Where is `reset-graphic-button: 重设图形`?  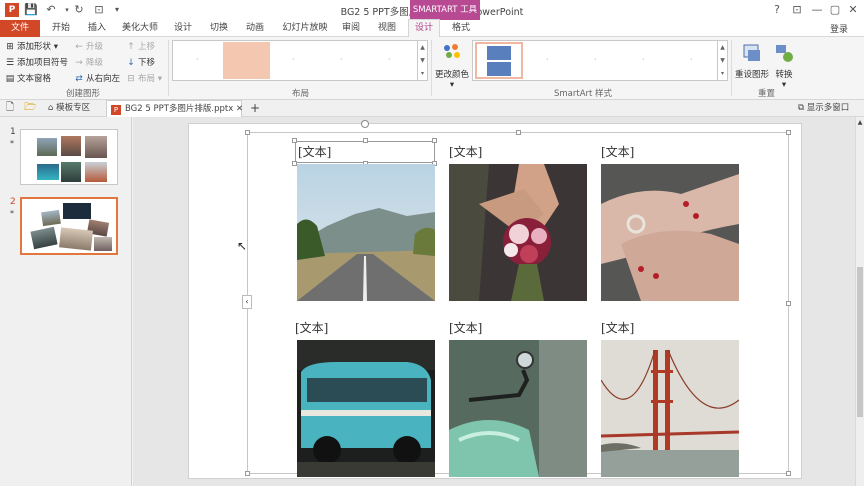 reset-graphic-button: 重设图形 is located at coordinates (752, 60).